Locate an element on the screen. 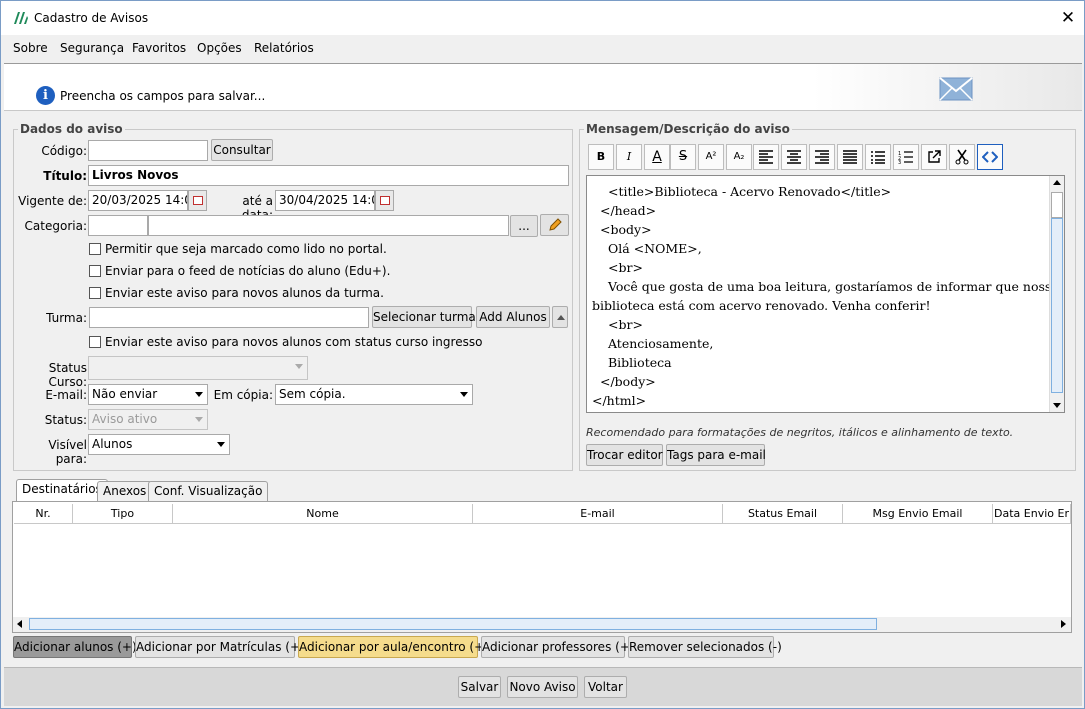  font-color-icon: A is located at coordinates (657, 157).